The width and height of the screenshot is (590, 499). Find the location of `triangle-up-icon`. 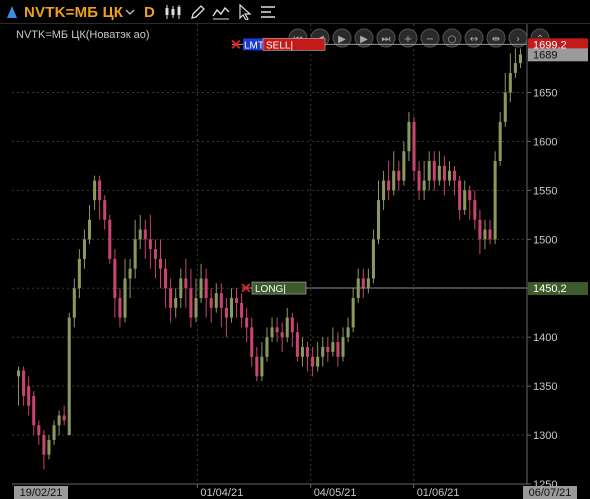

triangle-up-icon is located at coordinates (12, 12).